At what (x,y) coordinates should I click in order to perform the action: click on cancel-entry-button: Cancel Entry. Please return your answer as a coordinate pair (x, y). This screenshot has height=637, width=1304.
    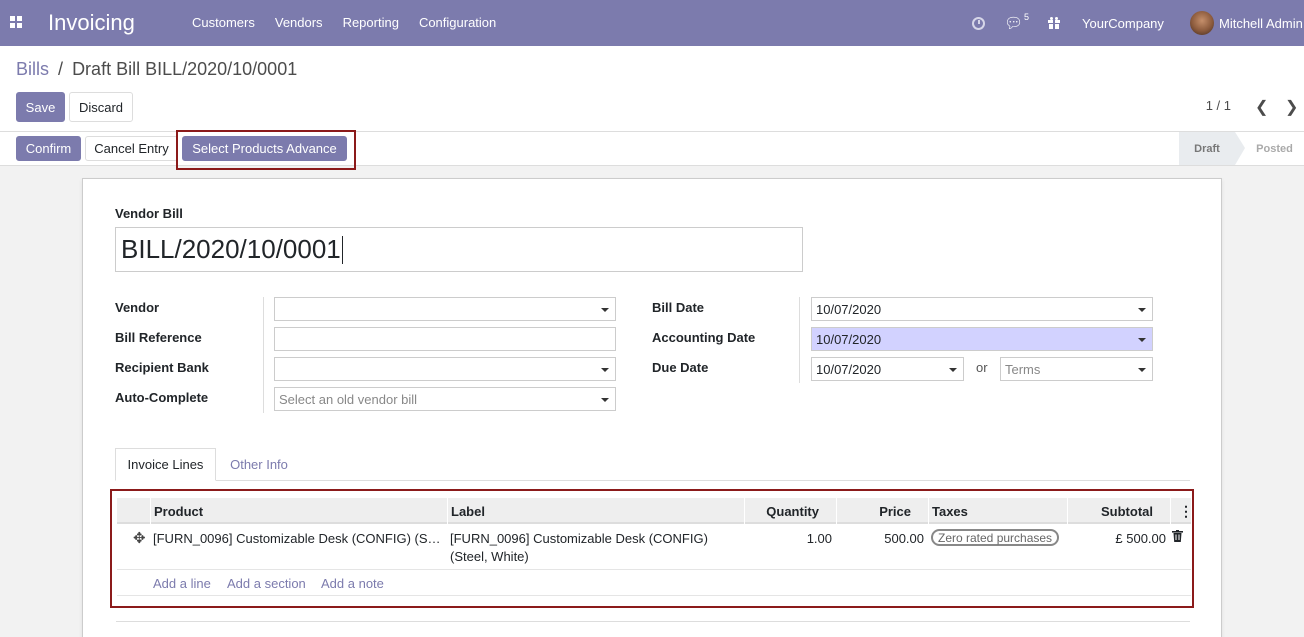
    Looking at the image, I should click on (131, 148).